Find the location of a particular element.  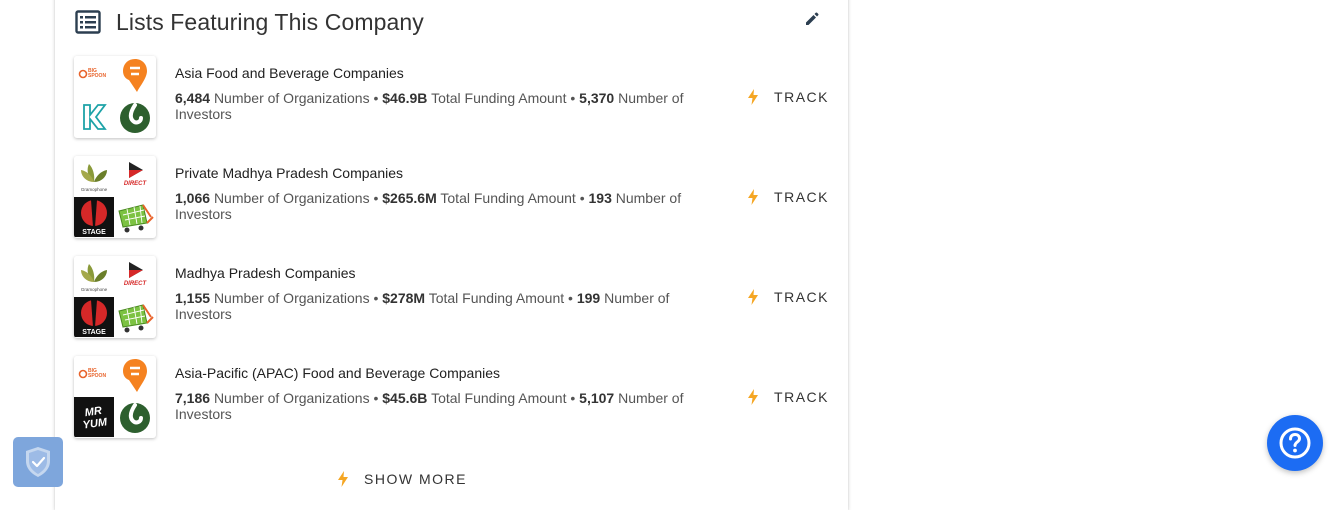

list-title-link: Madhya Pradesh Companies is located at coordinates (265, 273).